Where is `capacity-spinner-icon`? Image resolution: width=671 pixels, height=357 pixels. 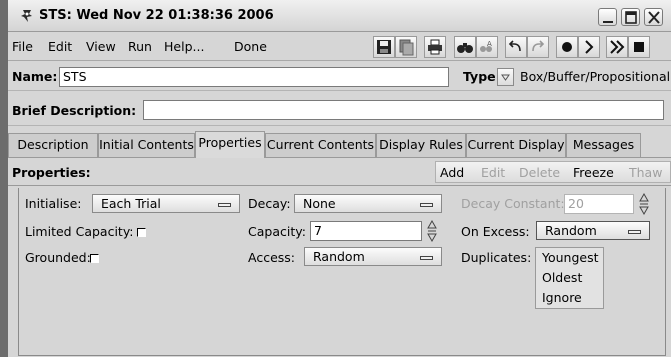 capacity-spinner-icon is located at coordinates (432, 231).